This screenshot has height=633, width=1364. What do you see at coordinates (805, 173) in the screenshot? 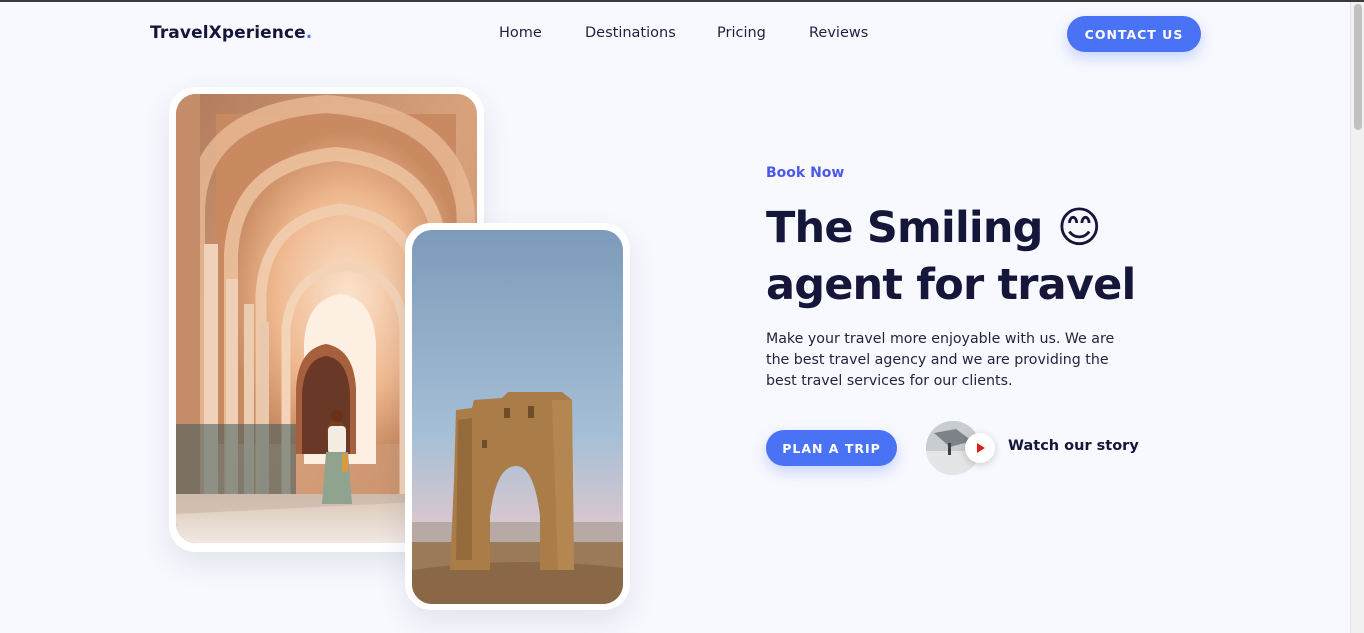
I see `hero-eyebrow: Book Now` at bounding box center [805, 173].